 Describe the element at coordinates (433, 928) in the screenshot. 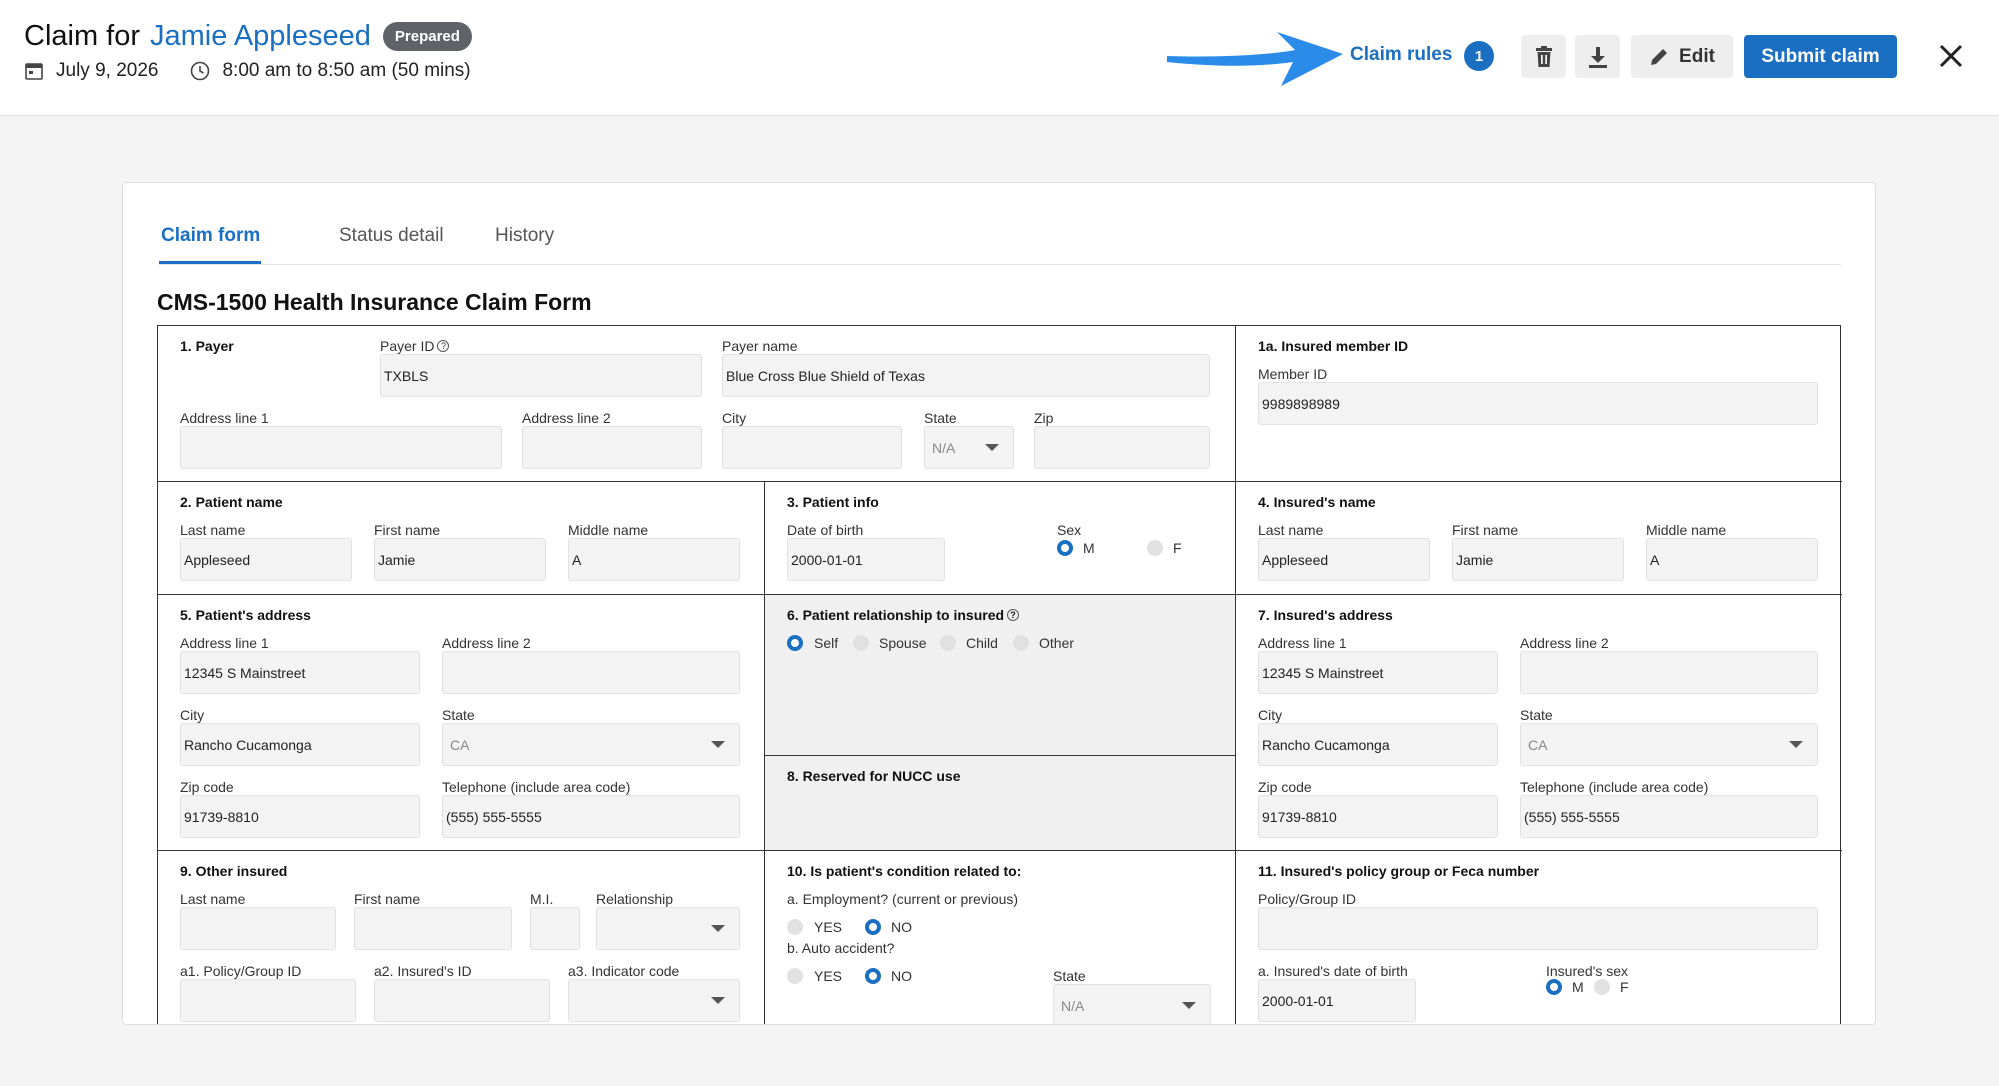

I see `first-name-field` at that location.